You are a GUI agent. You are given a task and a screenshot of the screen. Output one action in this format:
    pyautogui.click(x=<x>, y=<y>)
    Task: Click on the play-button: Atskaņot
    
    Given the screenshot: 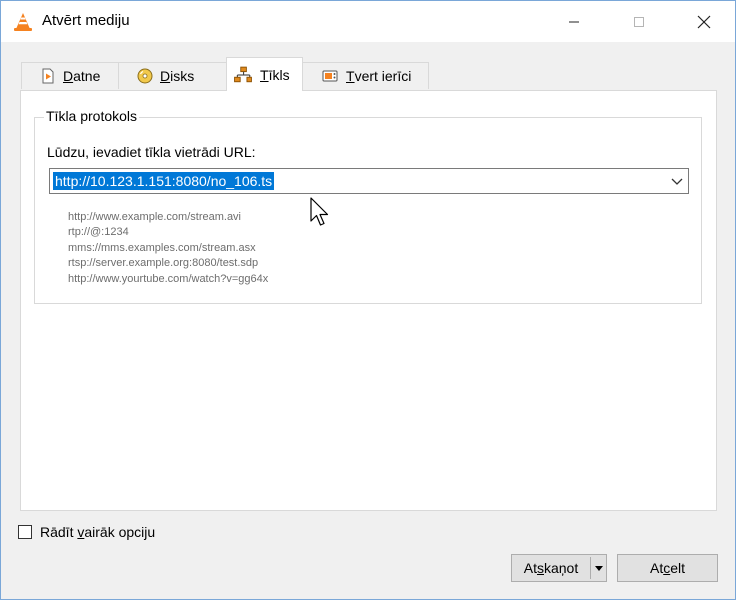 What is the action you would take?
    pyautogui.click(x=559, y=568)
    